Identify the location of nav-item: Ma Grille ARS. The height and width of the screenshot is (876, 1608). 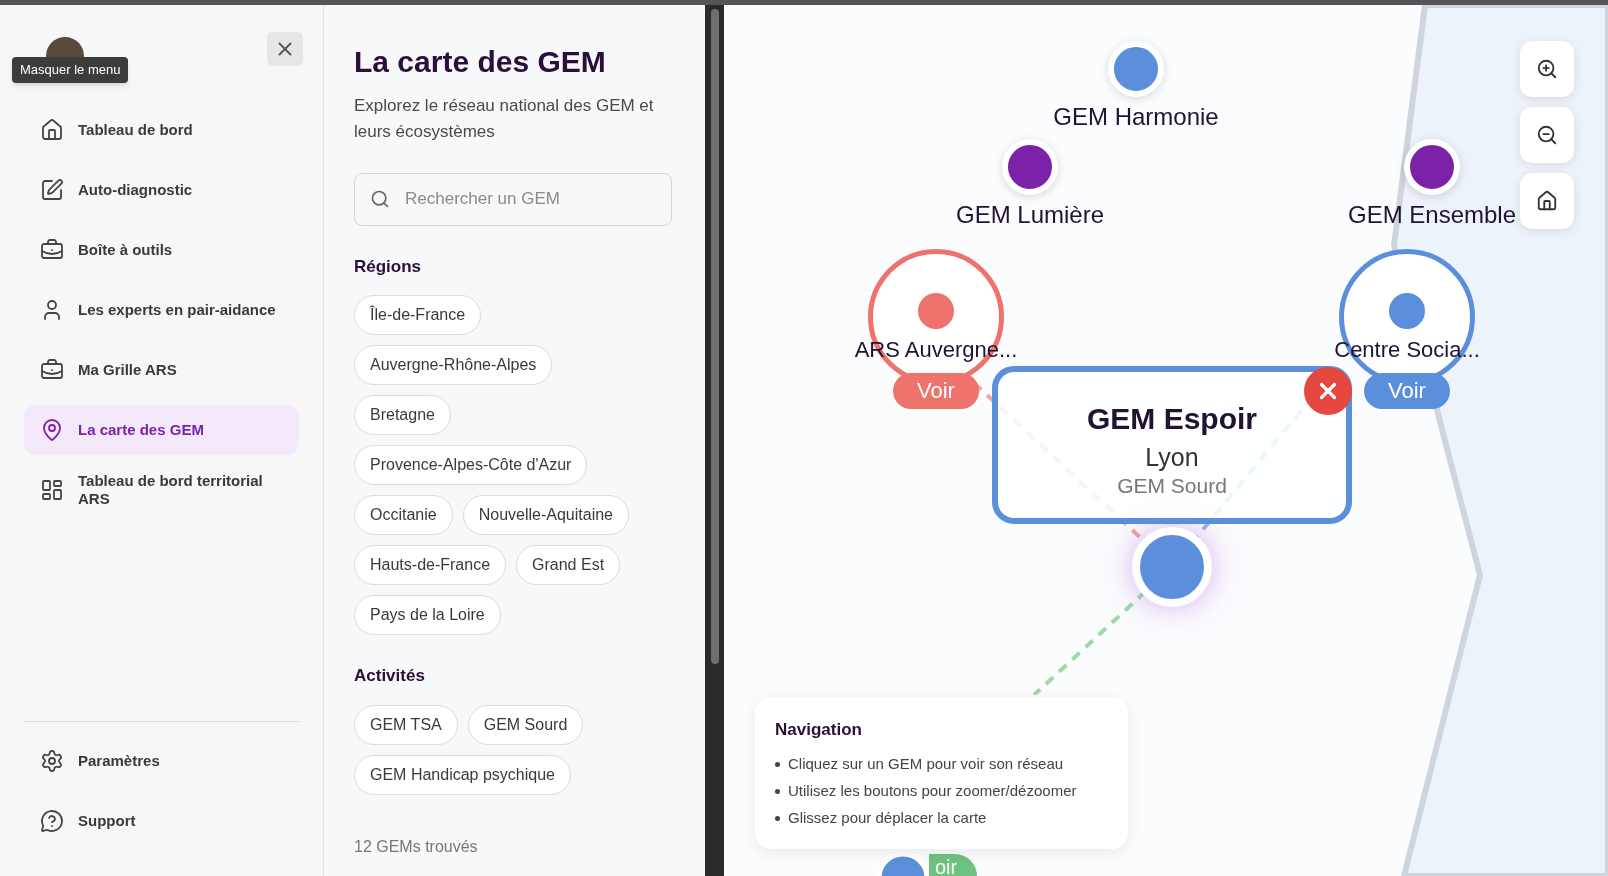
(161, 370).